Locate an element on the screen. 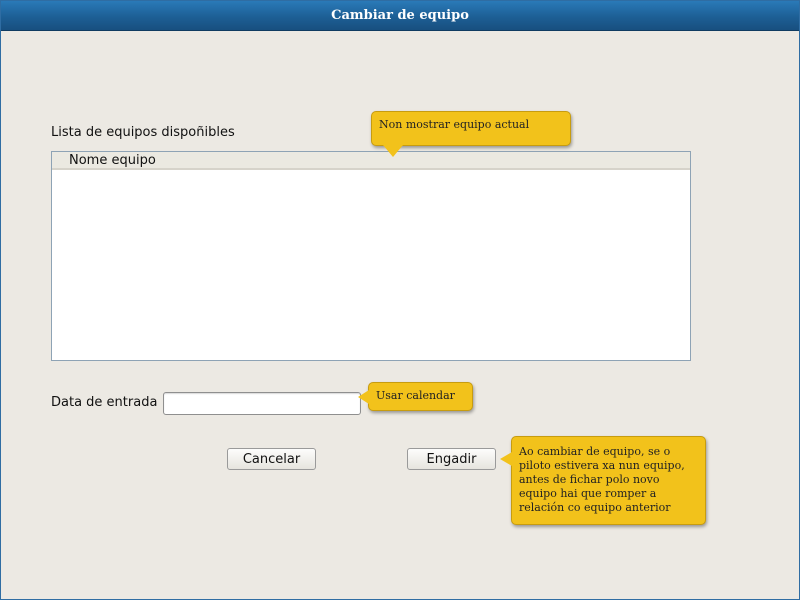  window-title: Cambiar de equipo is located at coordinates (400, 16).